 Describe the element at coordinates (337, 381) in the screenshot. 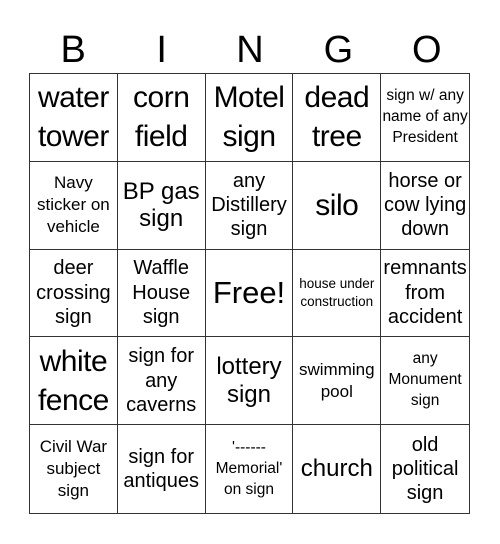

I see `bingo-cell: swimming pool` at that location.